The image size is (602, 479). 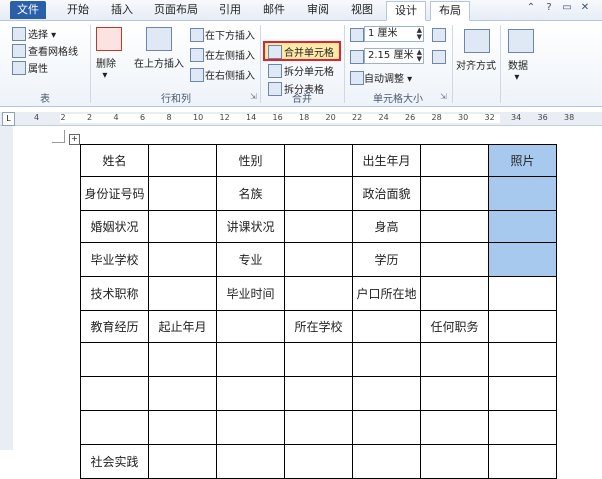 I want to click on tab-design: 设计, so click(x=406, y=11).